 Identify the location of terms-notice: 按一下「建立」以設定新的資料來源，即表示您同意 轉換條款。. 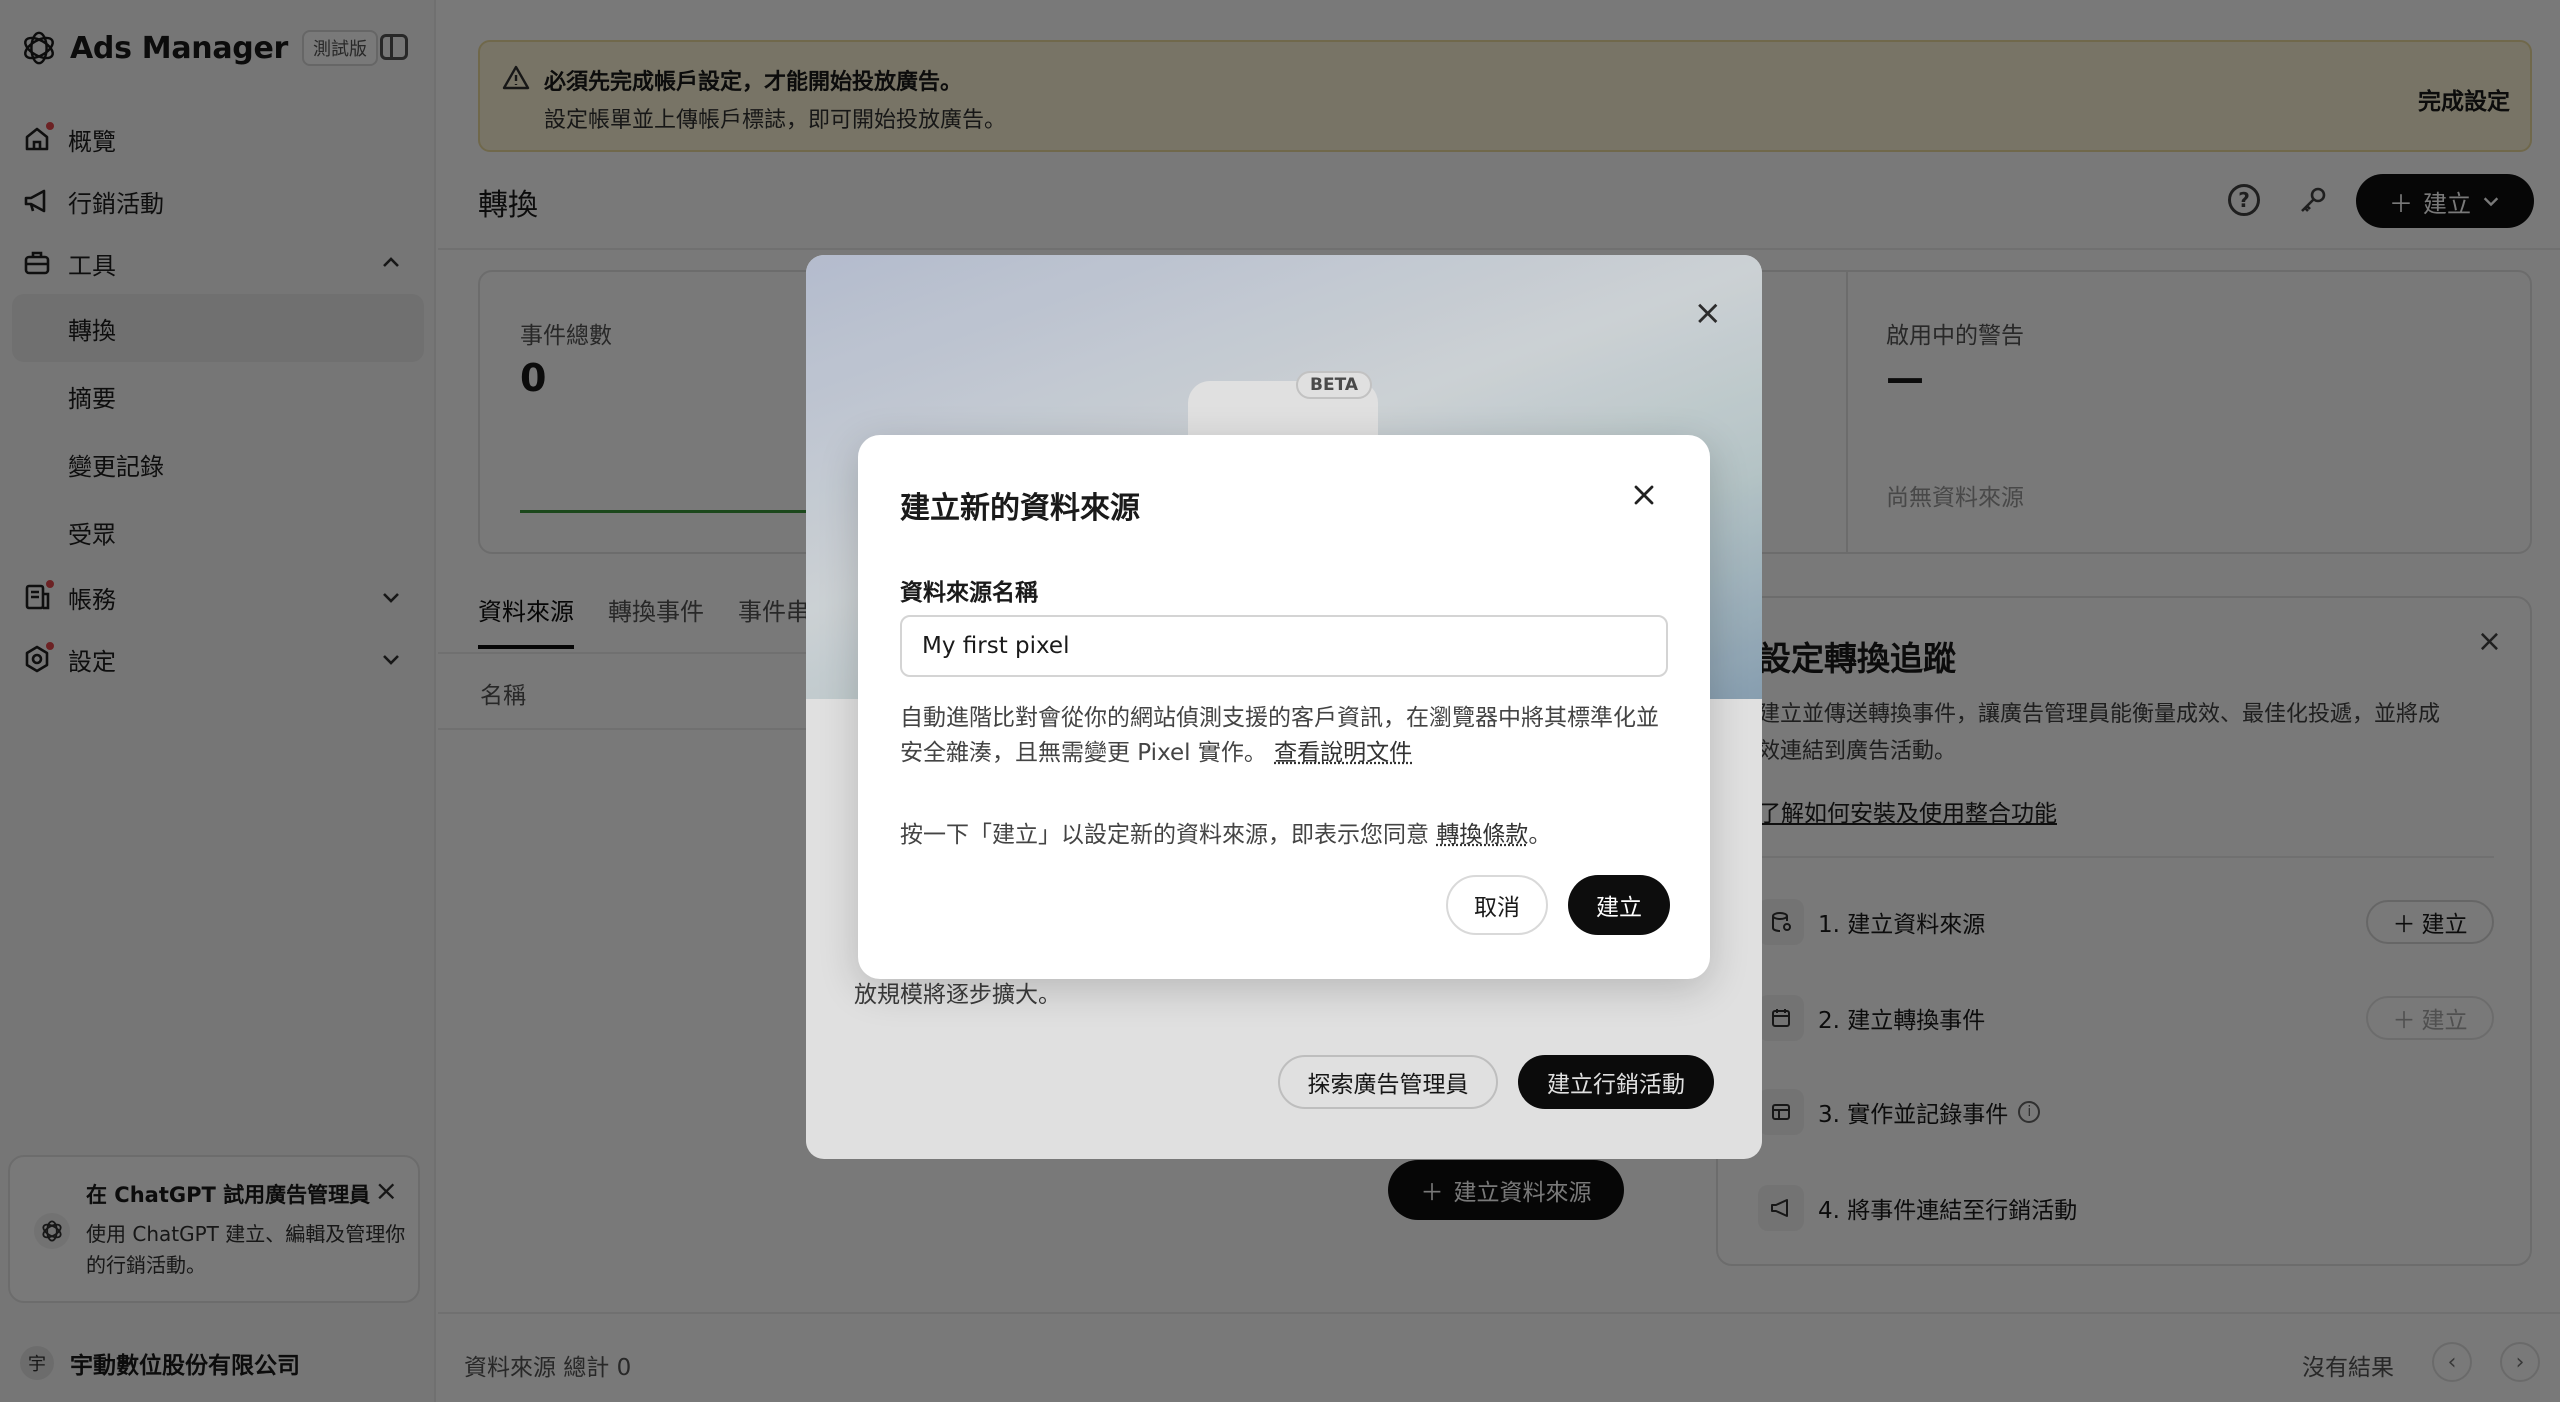
(1288, 832).